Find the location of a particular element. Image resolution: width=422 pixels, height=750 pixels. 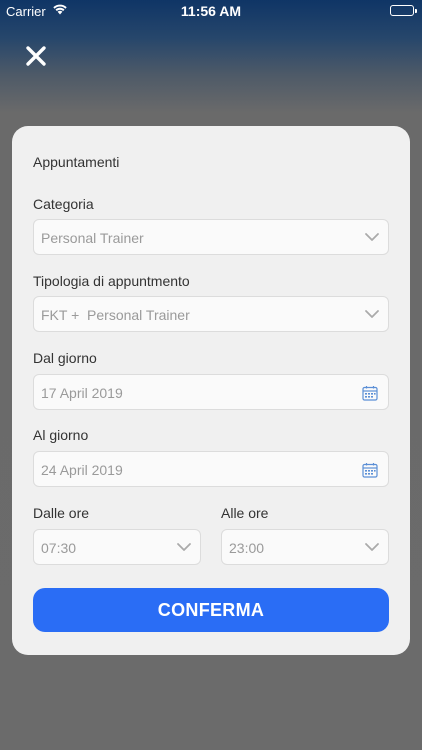

close-icon is located at coordinates (36, 56).